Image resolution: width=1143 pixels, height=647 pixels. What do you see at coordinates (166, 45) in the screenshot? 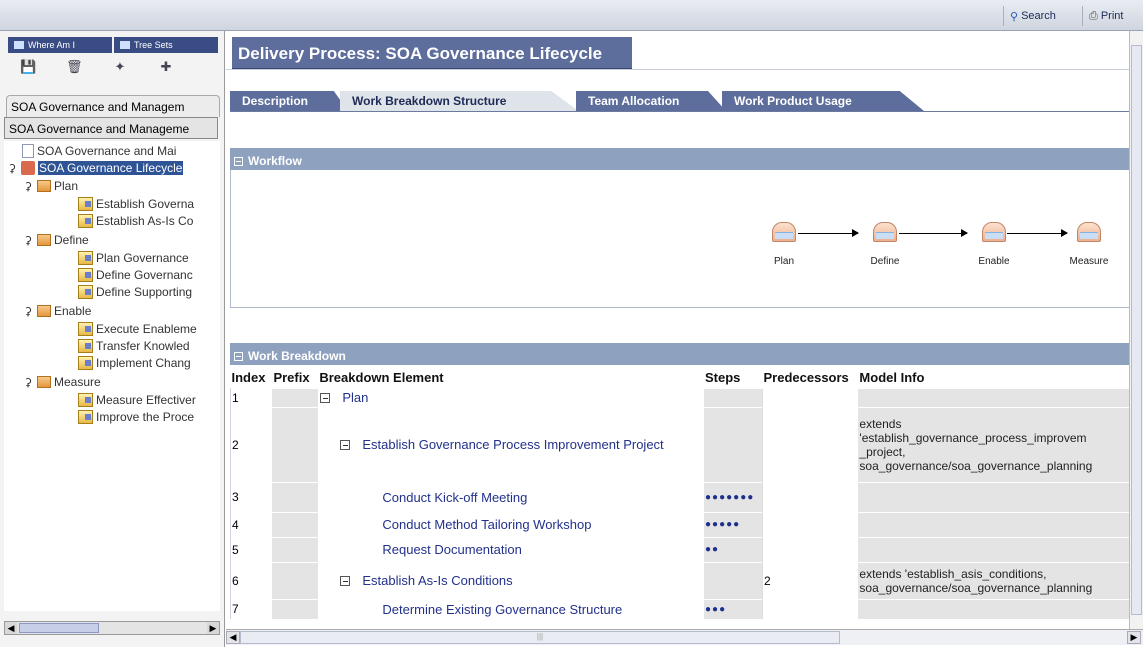
I see `tree-sets-tab: Tree Sets` at bounding box center [166, 45].